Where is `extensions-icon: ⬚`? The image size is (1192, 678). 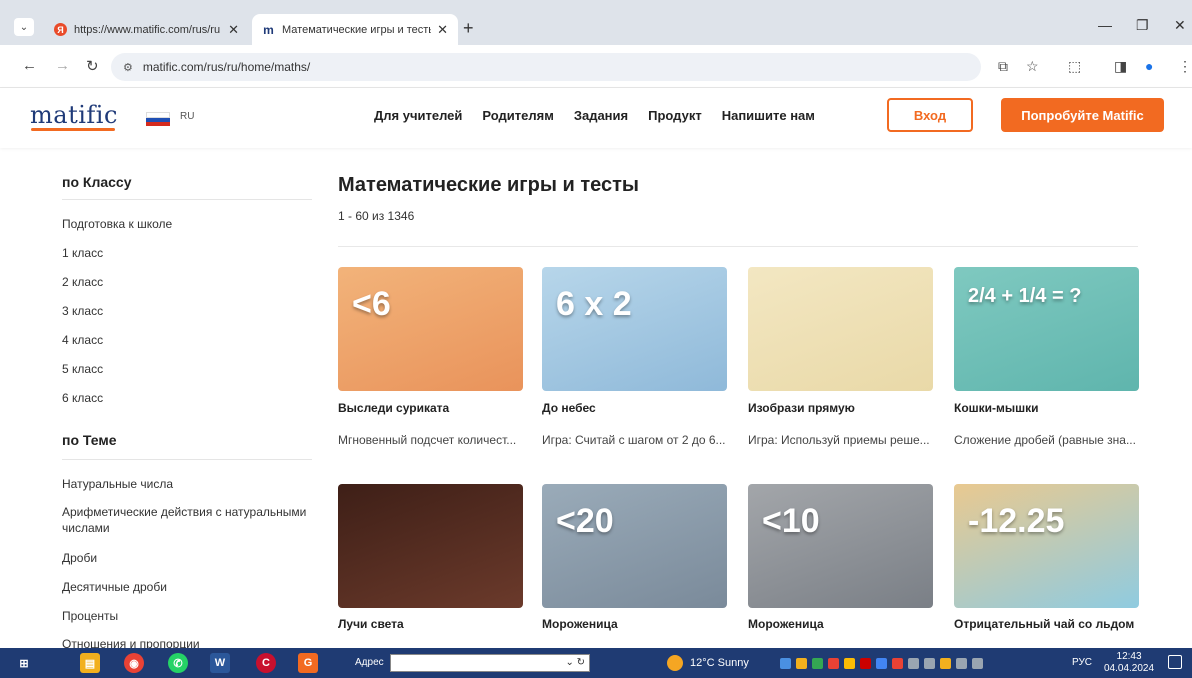
extensions-icon: ⬚ is located at coordinates (1074, 66).